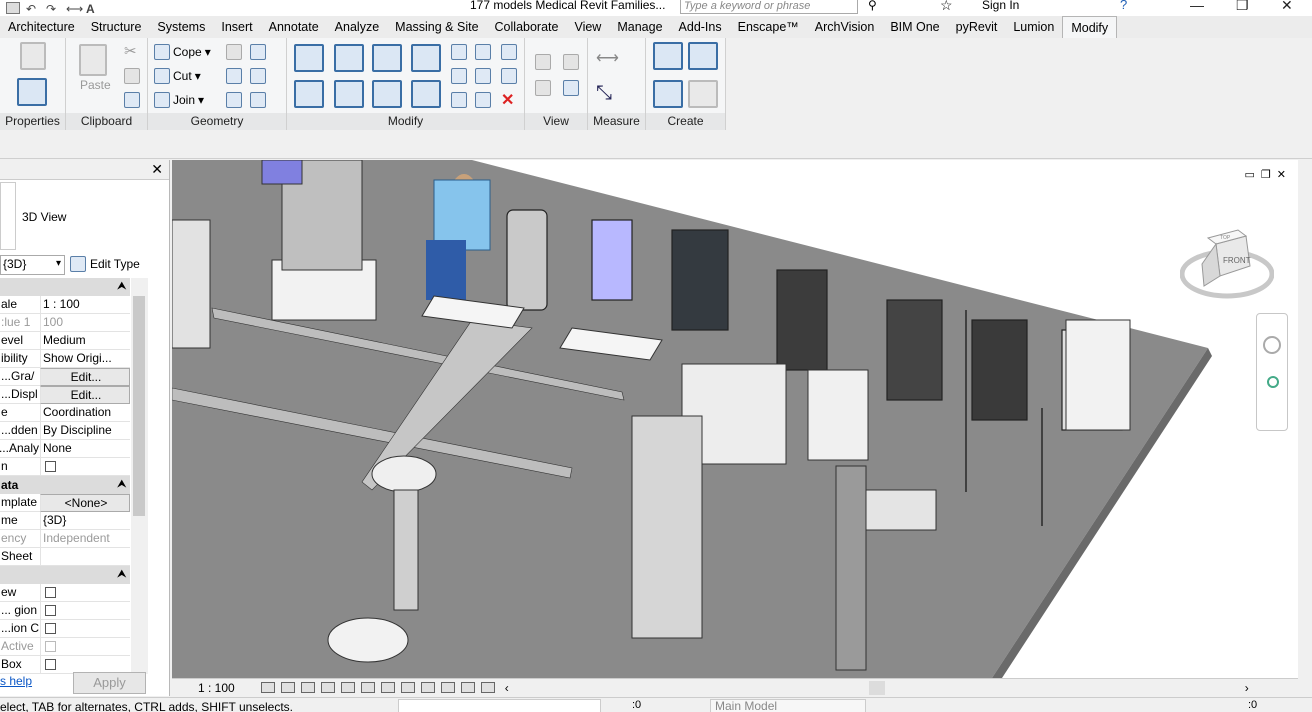 Image resolution: width=1312 pixels, height=712 pixels. I want to click on measure-icon: ⟷, so click(74, 9).